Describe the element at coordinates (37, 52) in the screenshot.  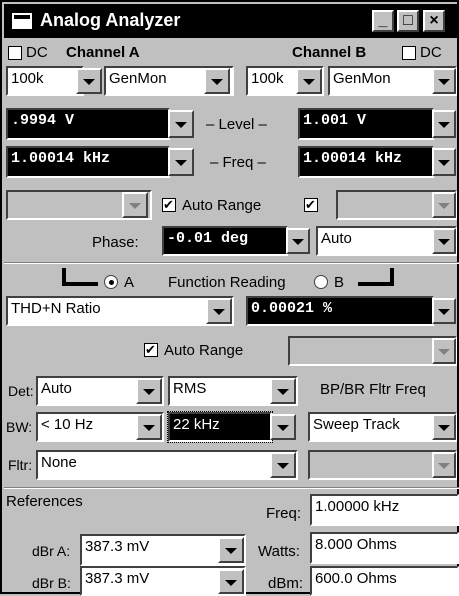
I see `dc-a-label: DC` at that location.